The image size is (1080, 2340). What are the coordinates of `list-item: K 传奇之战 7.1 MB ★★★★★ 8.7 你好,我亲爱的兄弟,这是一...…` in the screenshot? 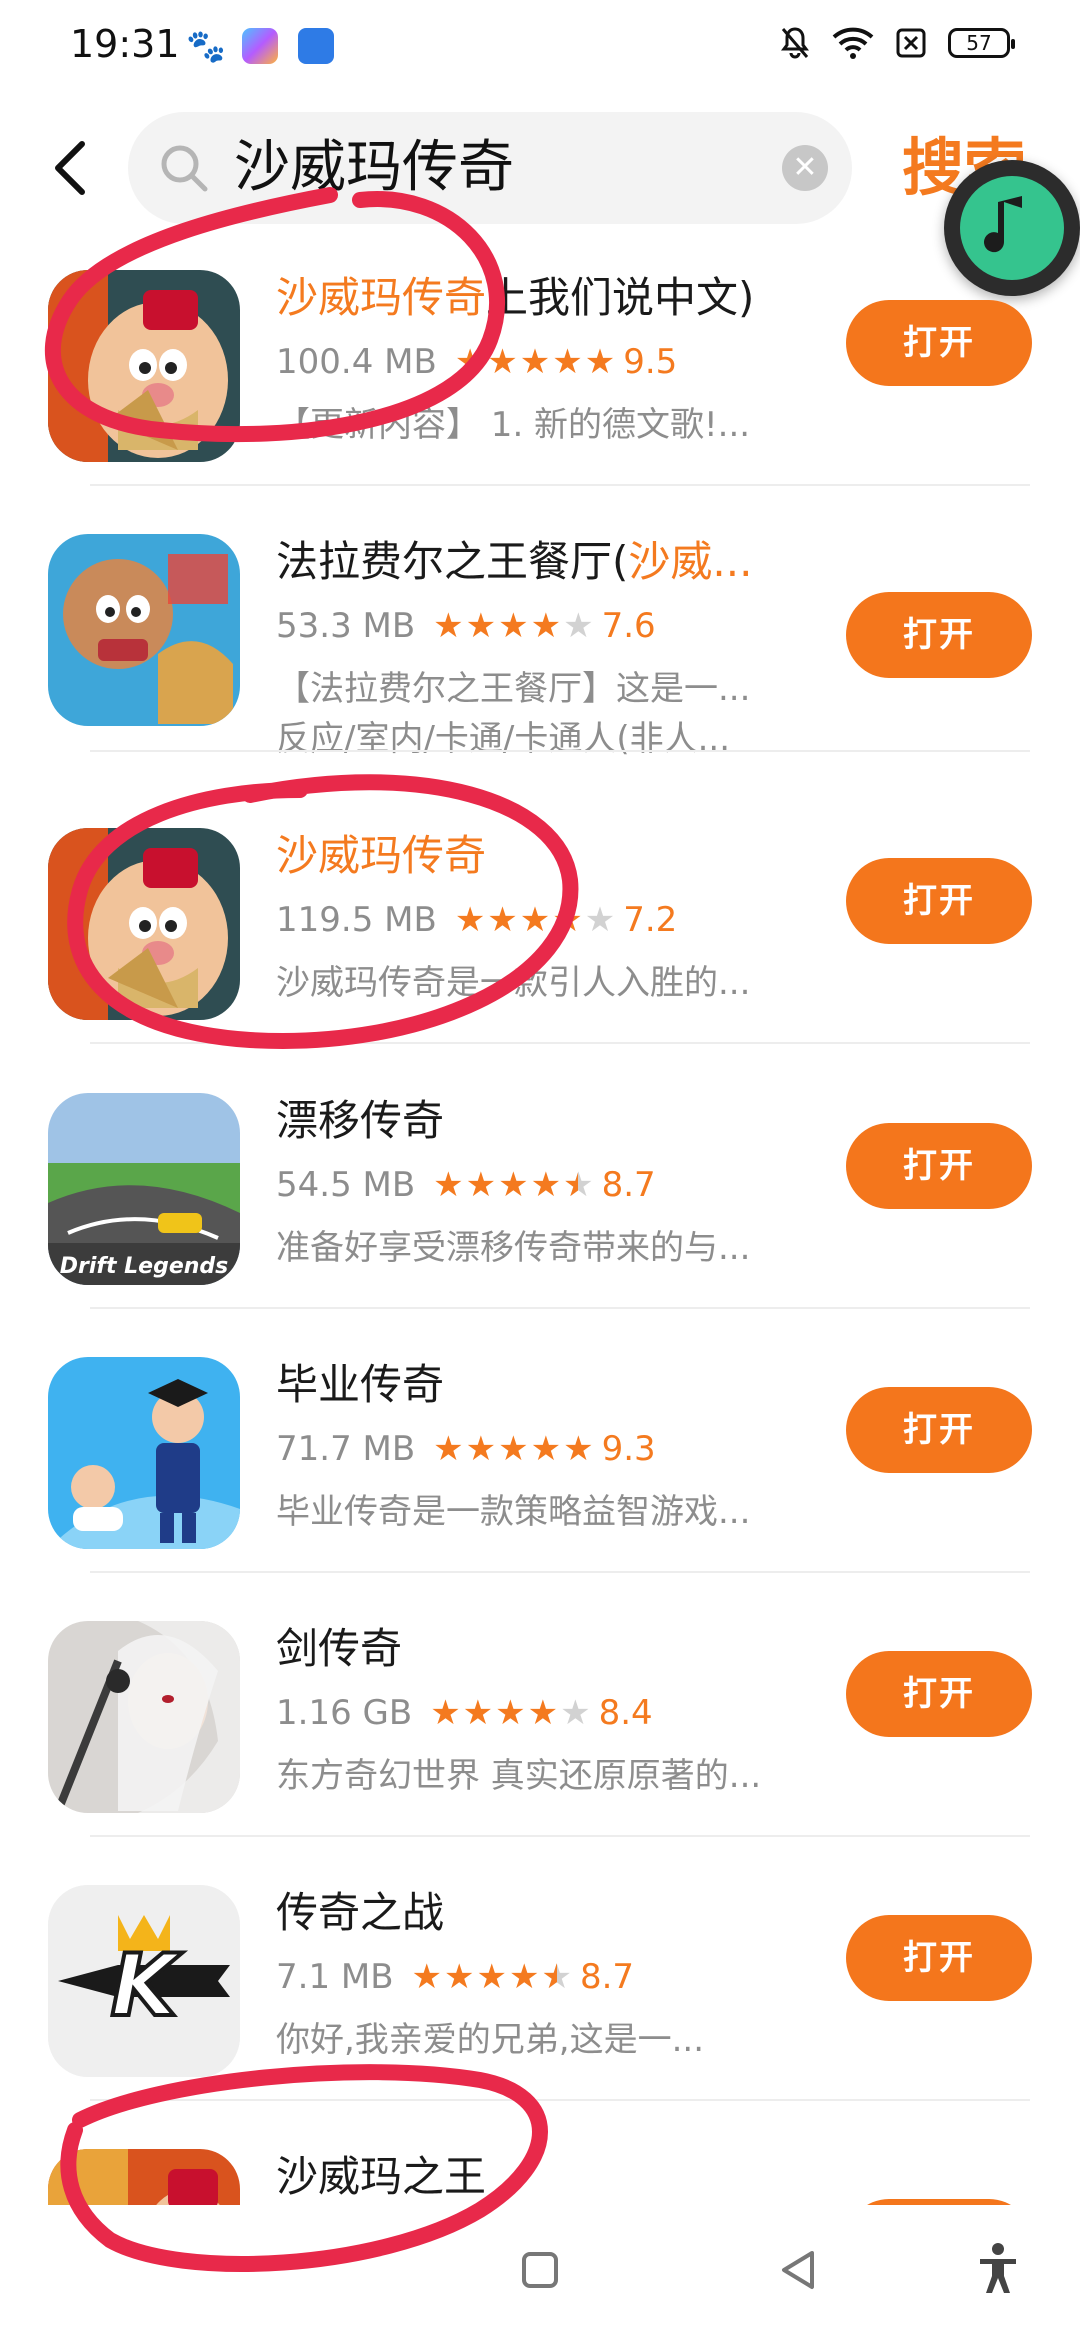 It's located at (540, 1969).